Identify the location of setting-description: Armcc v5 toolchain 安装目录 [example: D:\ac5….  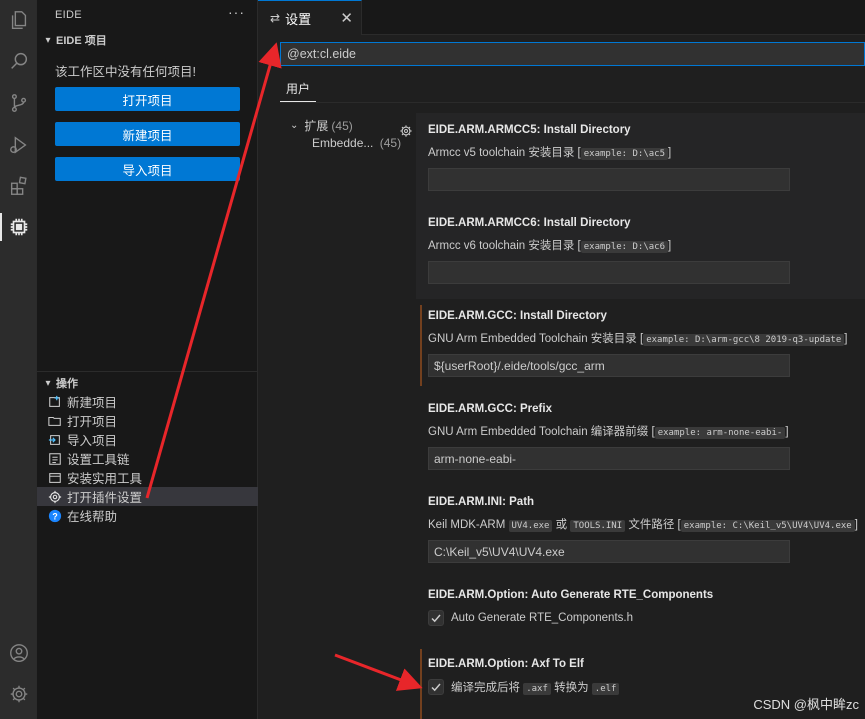
(550, 153).